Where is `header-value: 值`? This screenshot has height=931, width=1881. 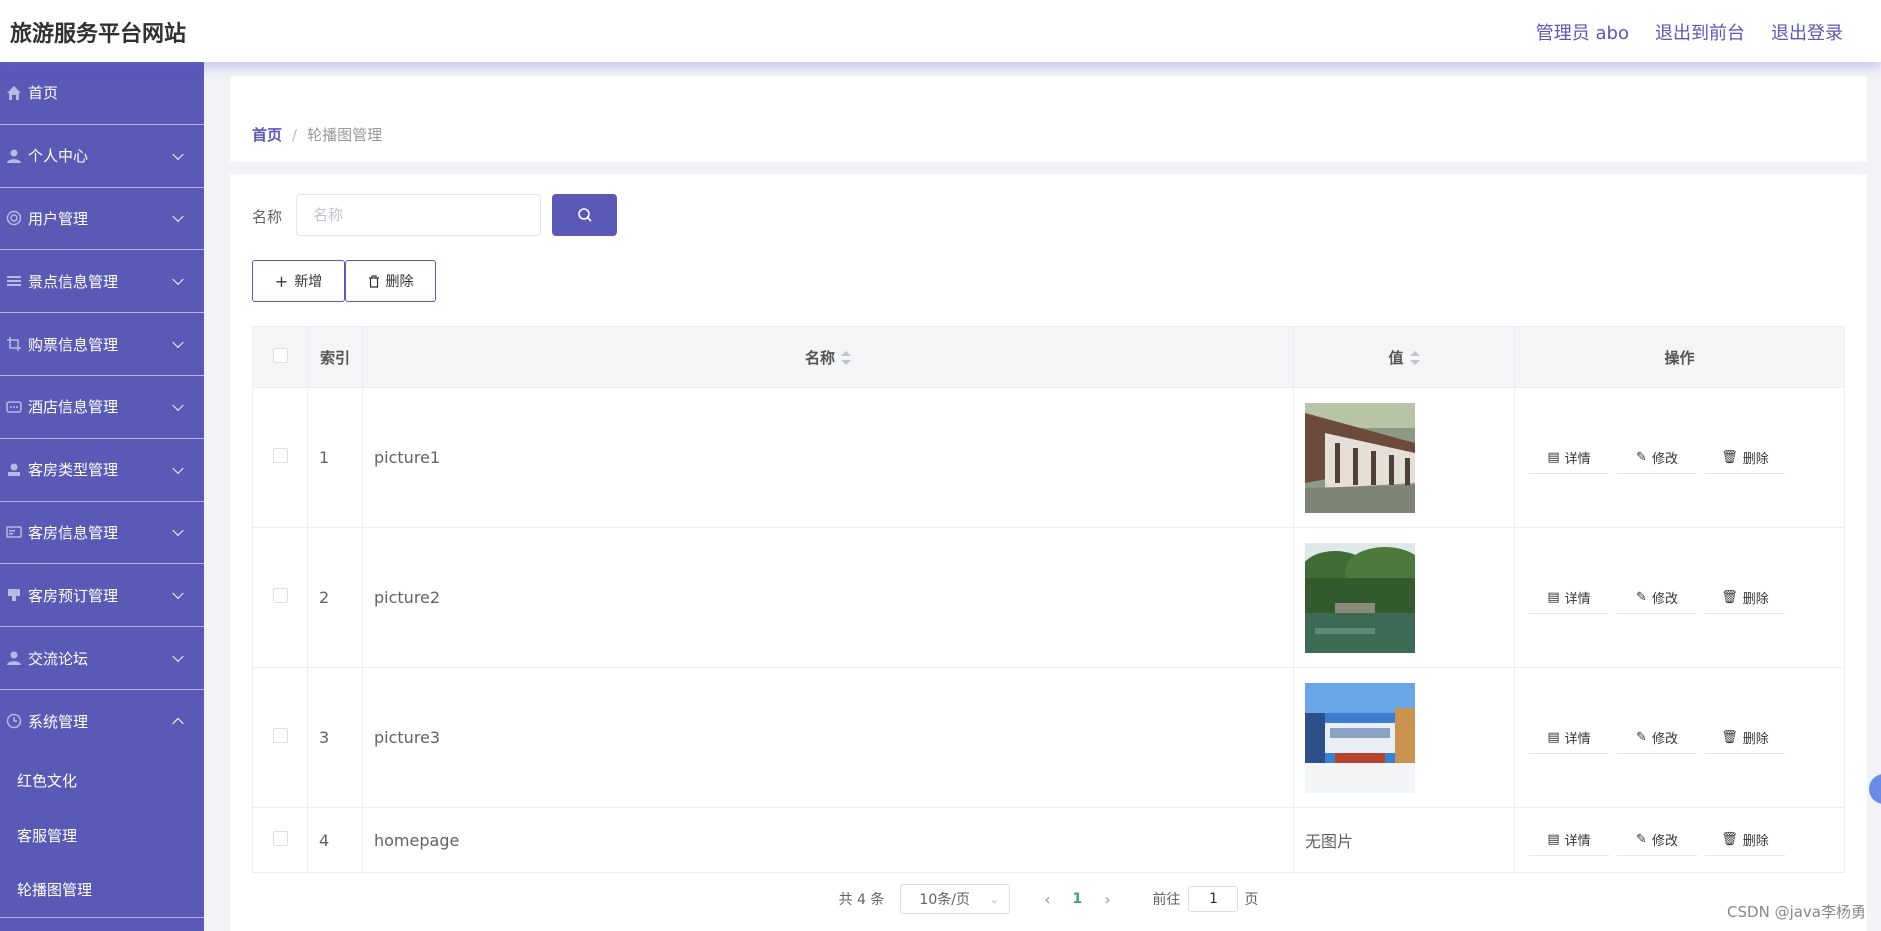 header-value: 值 is located at coordinates (1404, 357).